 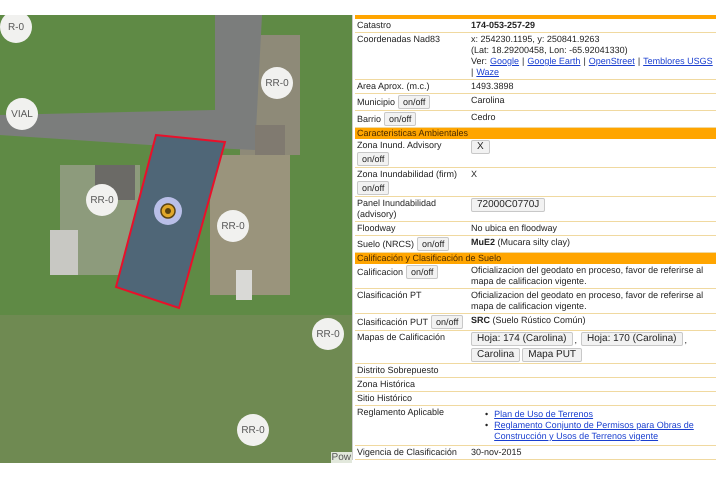 What do you see at coordinates (407, 174) in the screenshot?
I see `field-label: Zona Inundabilidad (firm)` at bounding box center [407, 174].